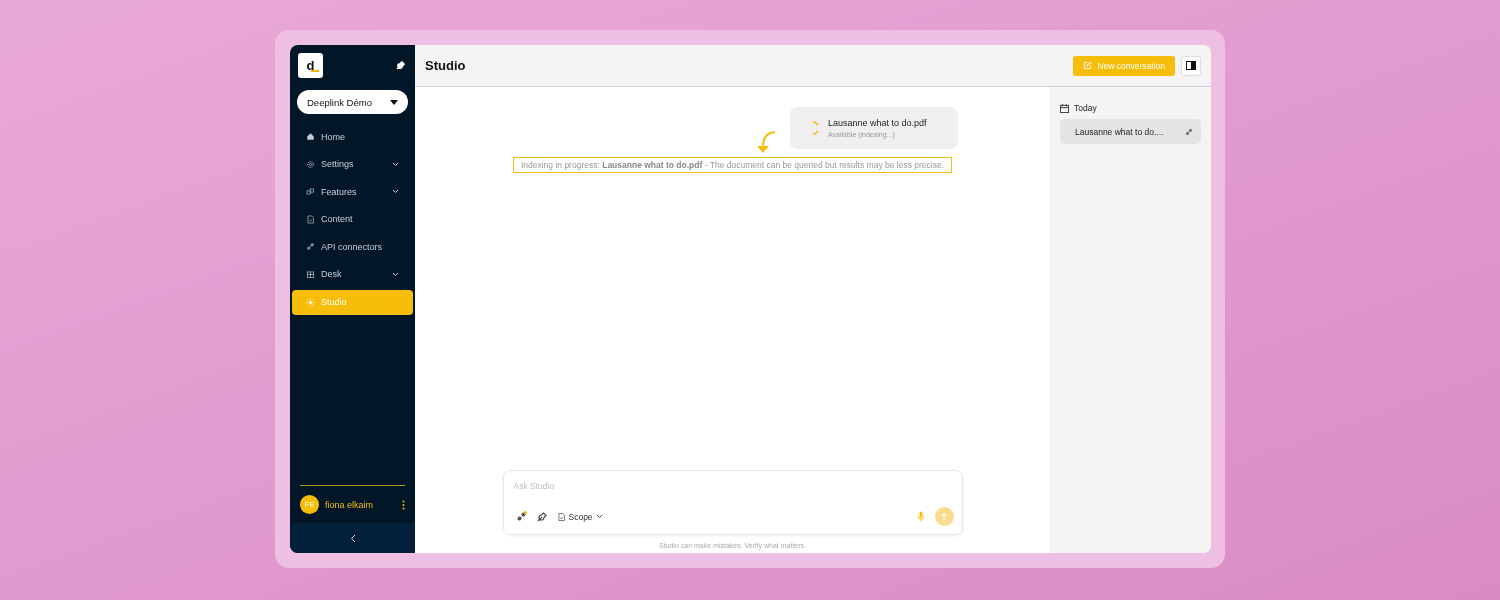 This screenshot has height=600, width=1500. I want to click on sidebar-item: Settings, so click(352, 164).